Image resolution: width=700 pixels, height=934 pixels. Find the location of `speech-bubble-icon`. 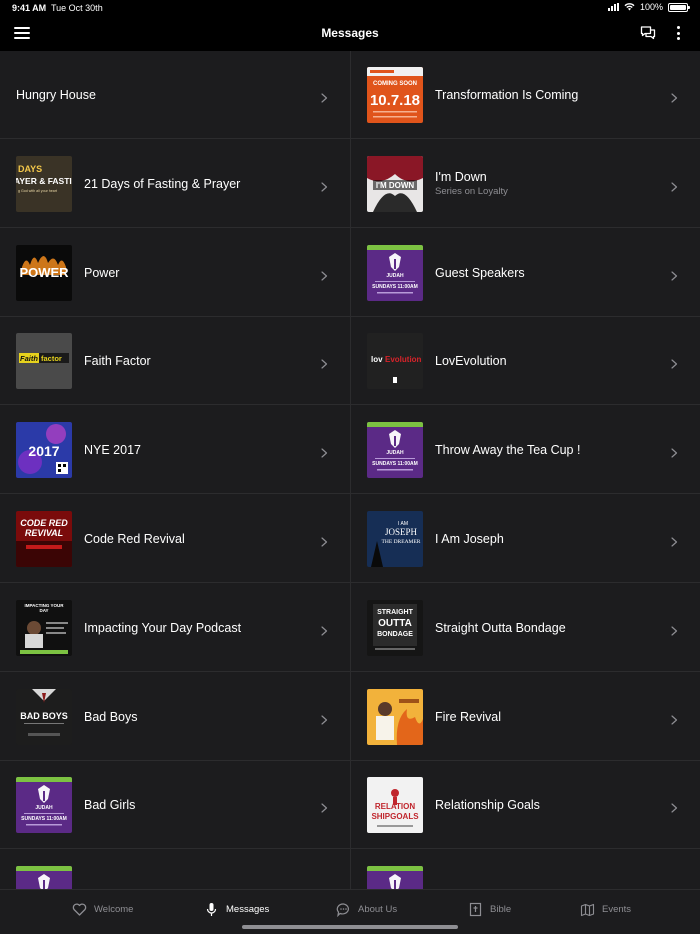

speech-bubble-icon is located at coordinates (342, 909).